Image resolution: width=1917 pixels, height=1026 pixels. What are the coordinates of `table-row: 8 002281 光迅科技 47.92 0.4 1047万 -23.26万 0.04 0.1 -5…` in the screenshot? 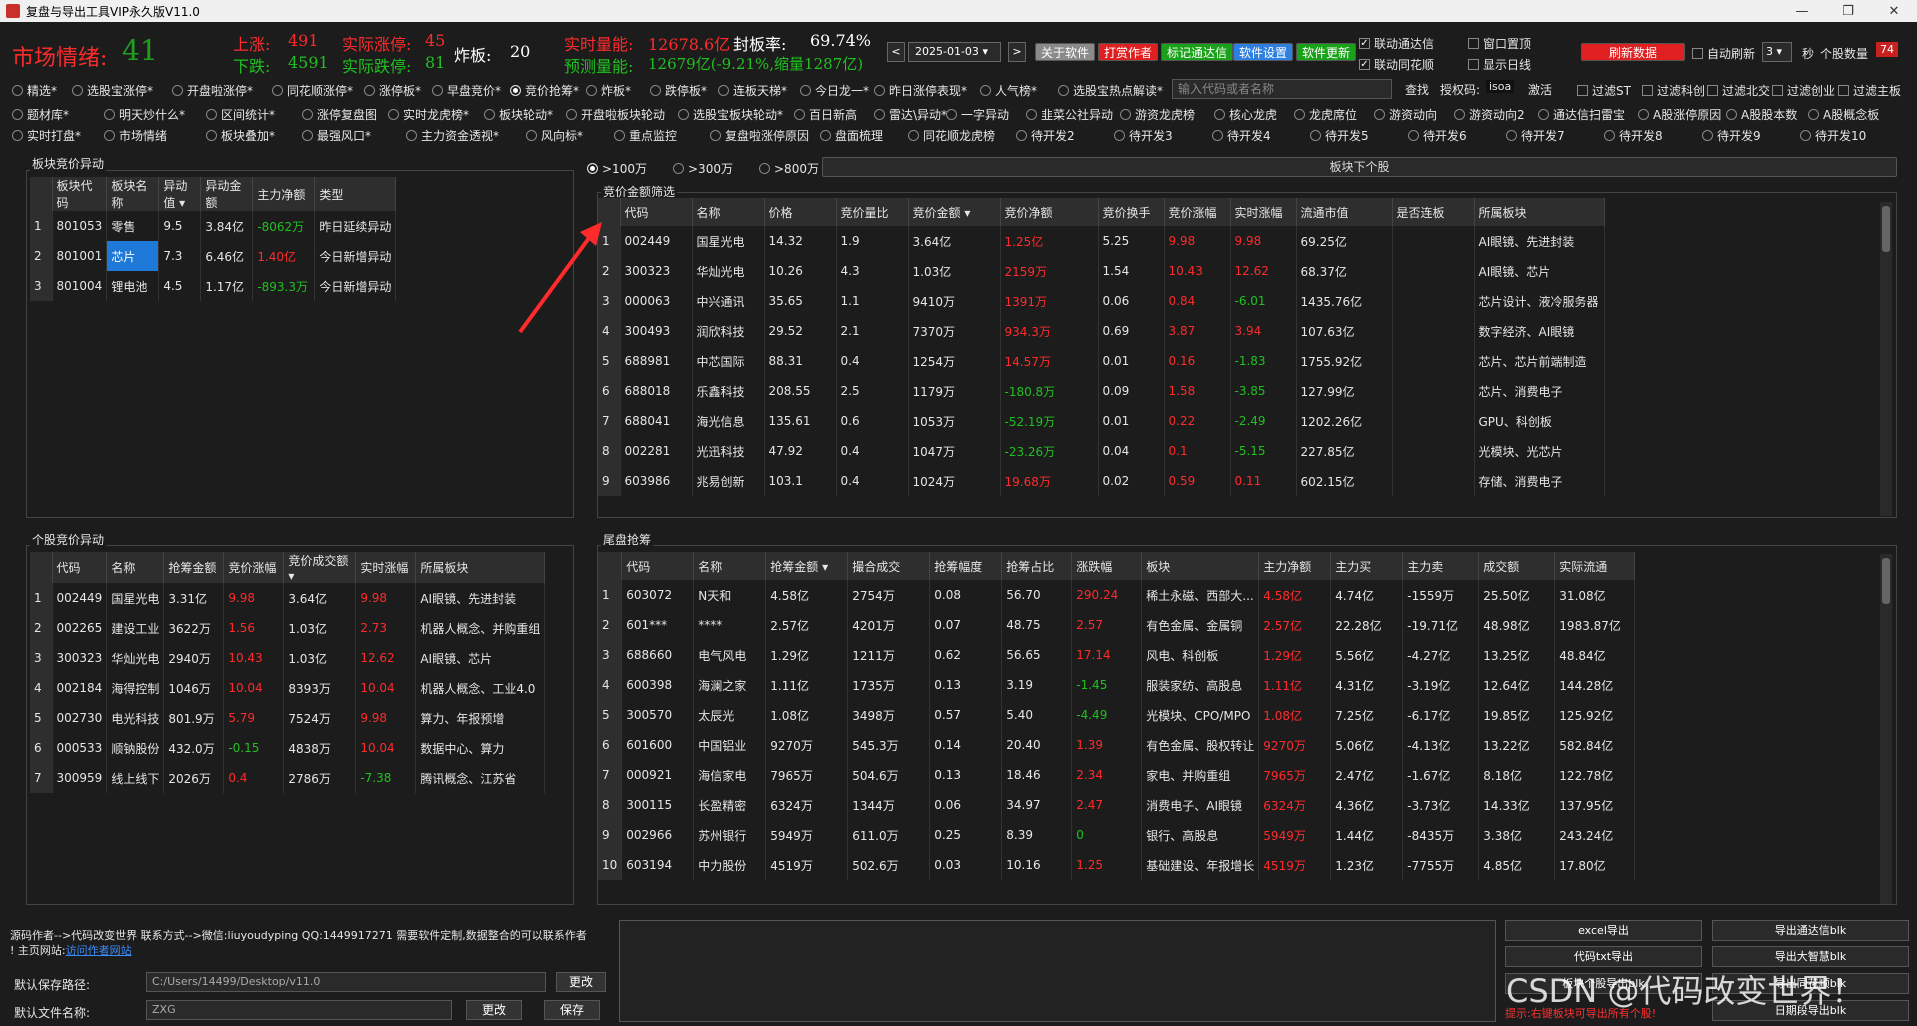 It's located at (1101, 451).